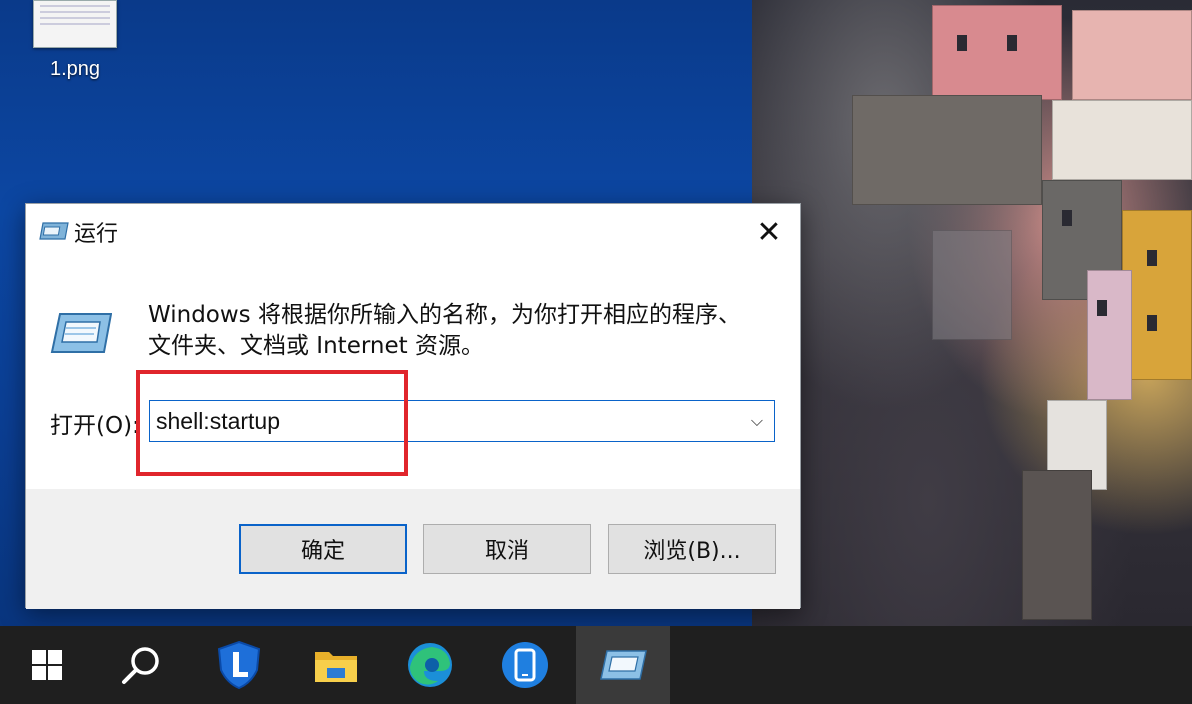 This screenshot has height=704, width=1192. I want to click on desktop-file-icon: 1.png, so click(75, 40).